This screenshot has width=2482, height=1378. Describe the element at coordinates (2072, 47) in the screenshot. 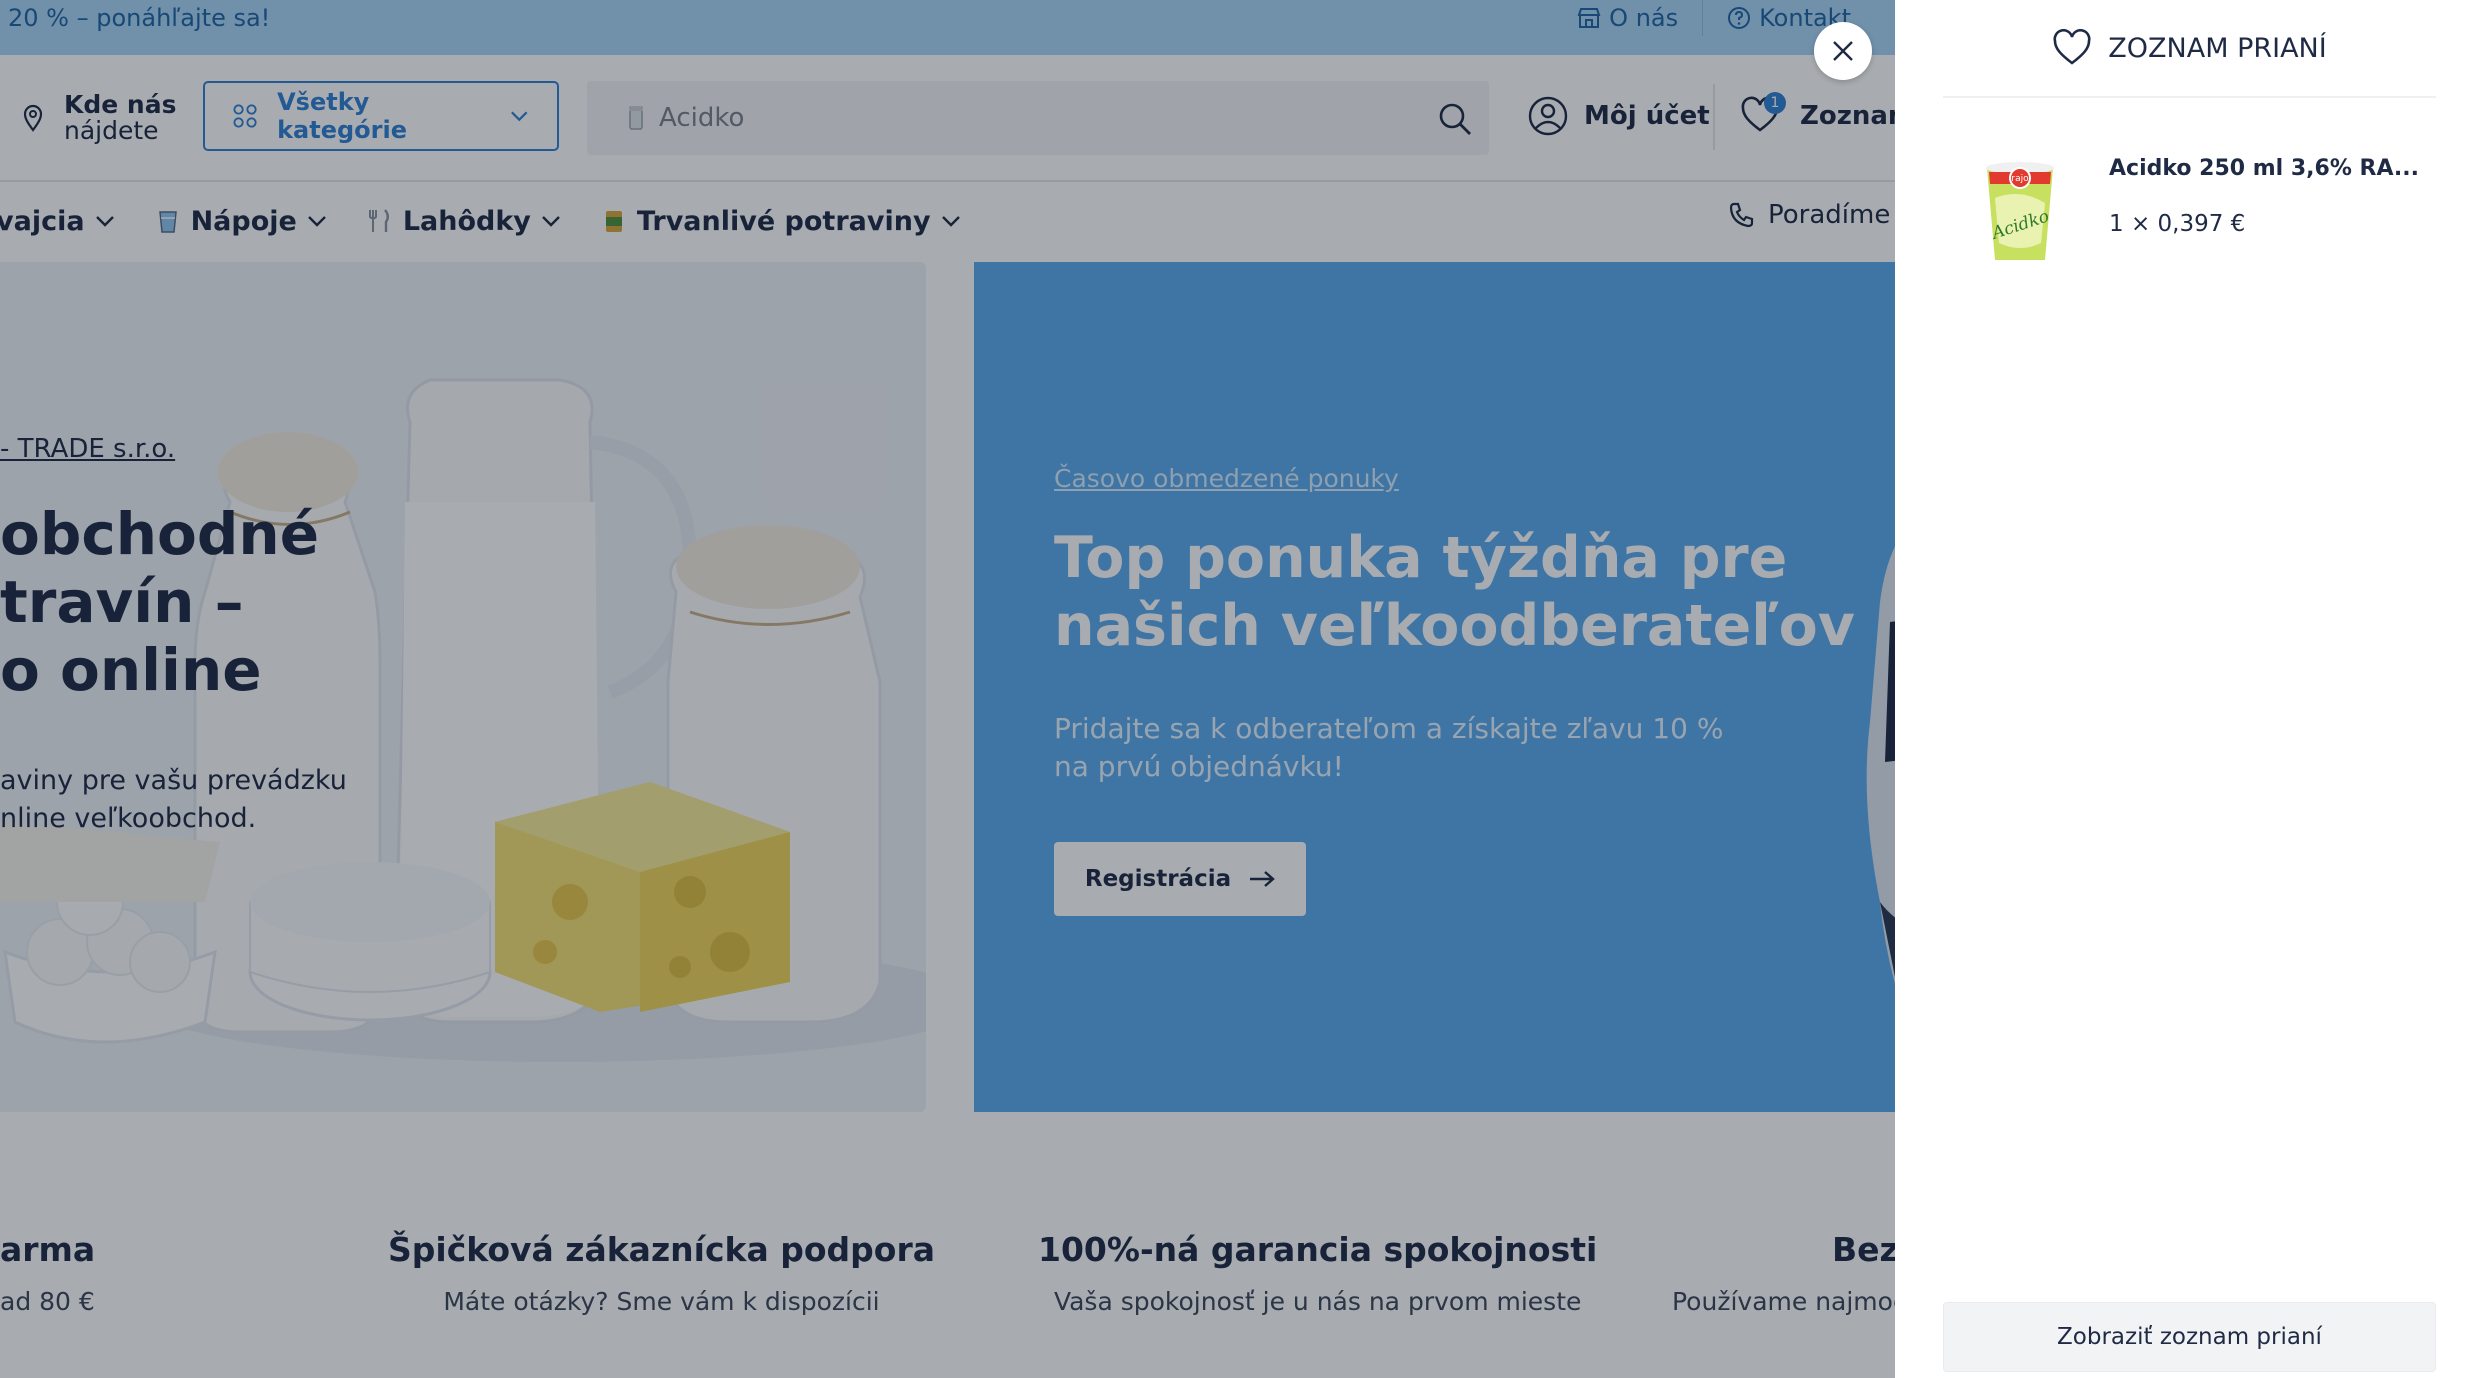

I see `heart-icon` at that location.